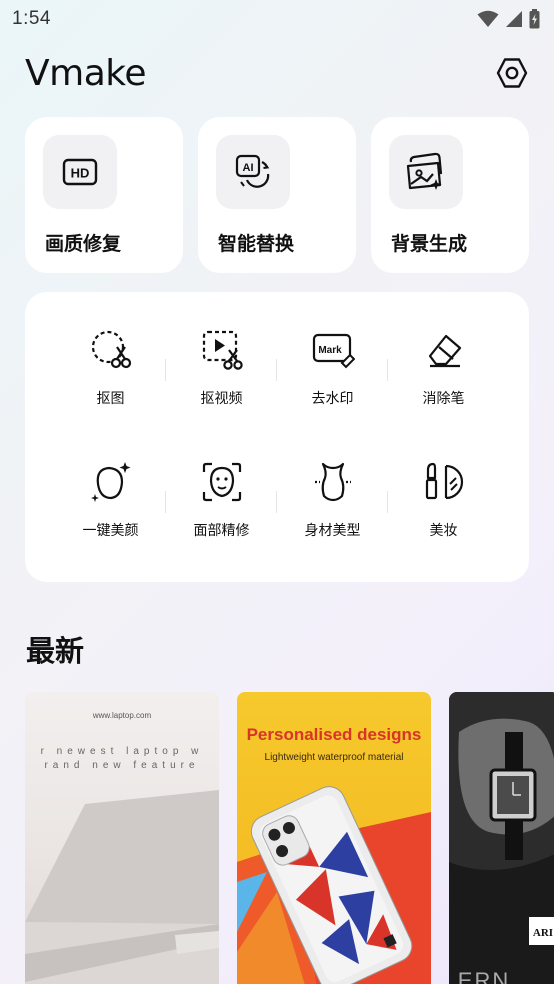  I want to click on watch-image: ARI ERN, so click(501, 838).